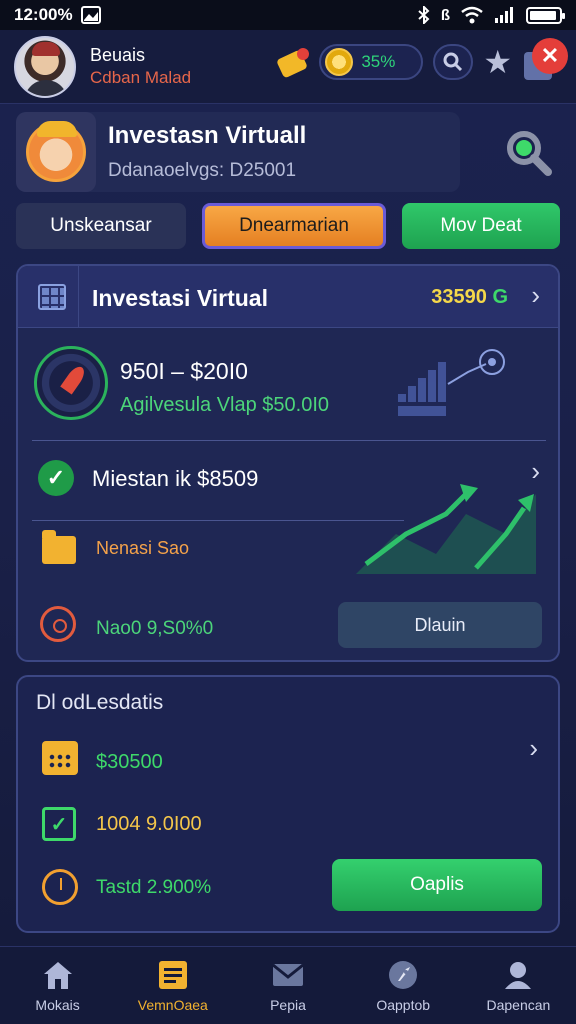 The width and height of the screenshot is (576, 1024). What do you see at coordinates (225, 405) in the screenshot?
I see `range-subtext: Agilvesula Vlap $50.0Ι0` at bounding box center [225, 405].